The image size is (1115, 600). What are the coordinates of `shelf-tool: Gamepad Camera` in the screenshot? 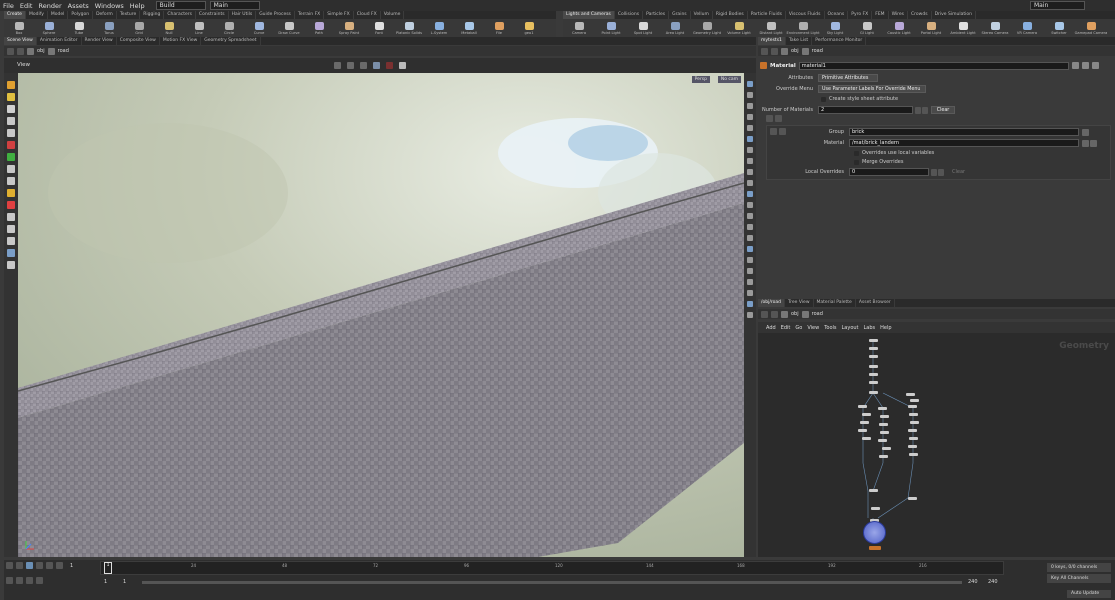 It's located at (1091, 28).